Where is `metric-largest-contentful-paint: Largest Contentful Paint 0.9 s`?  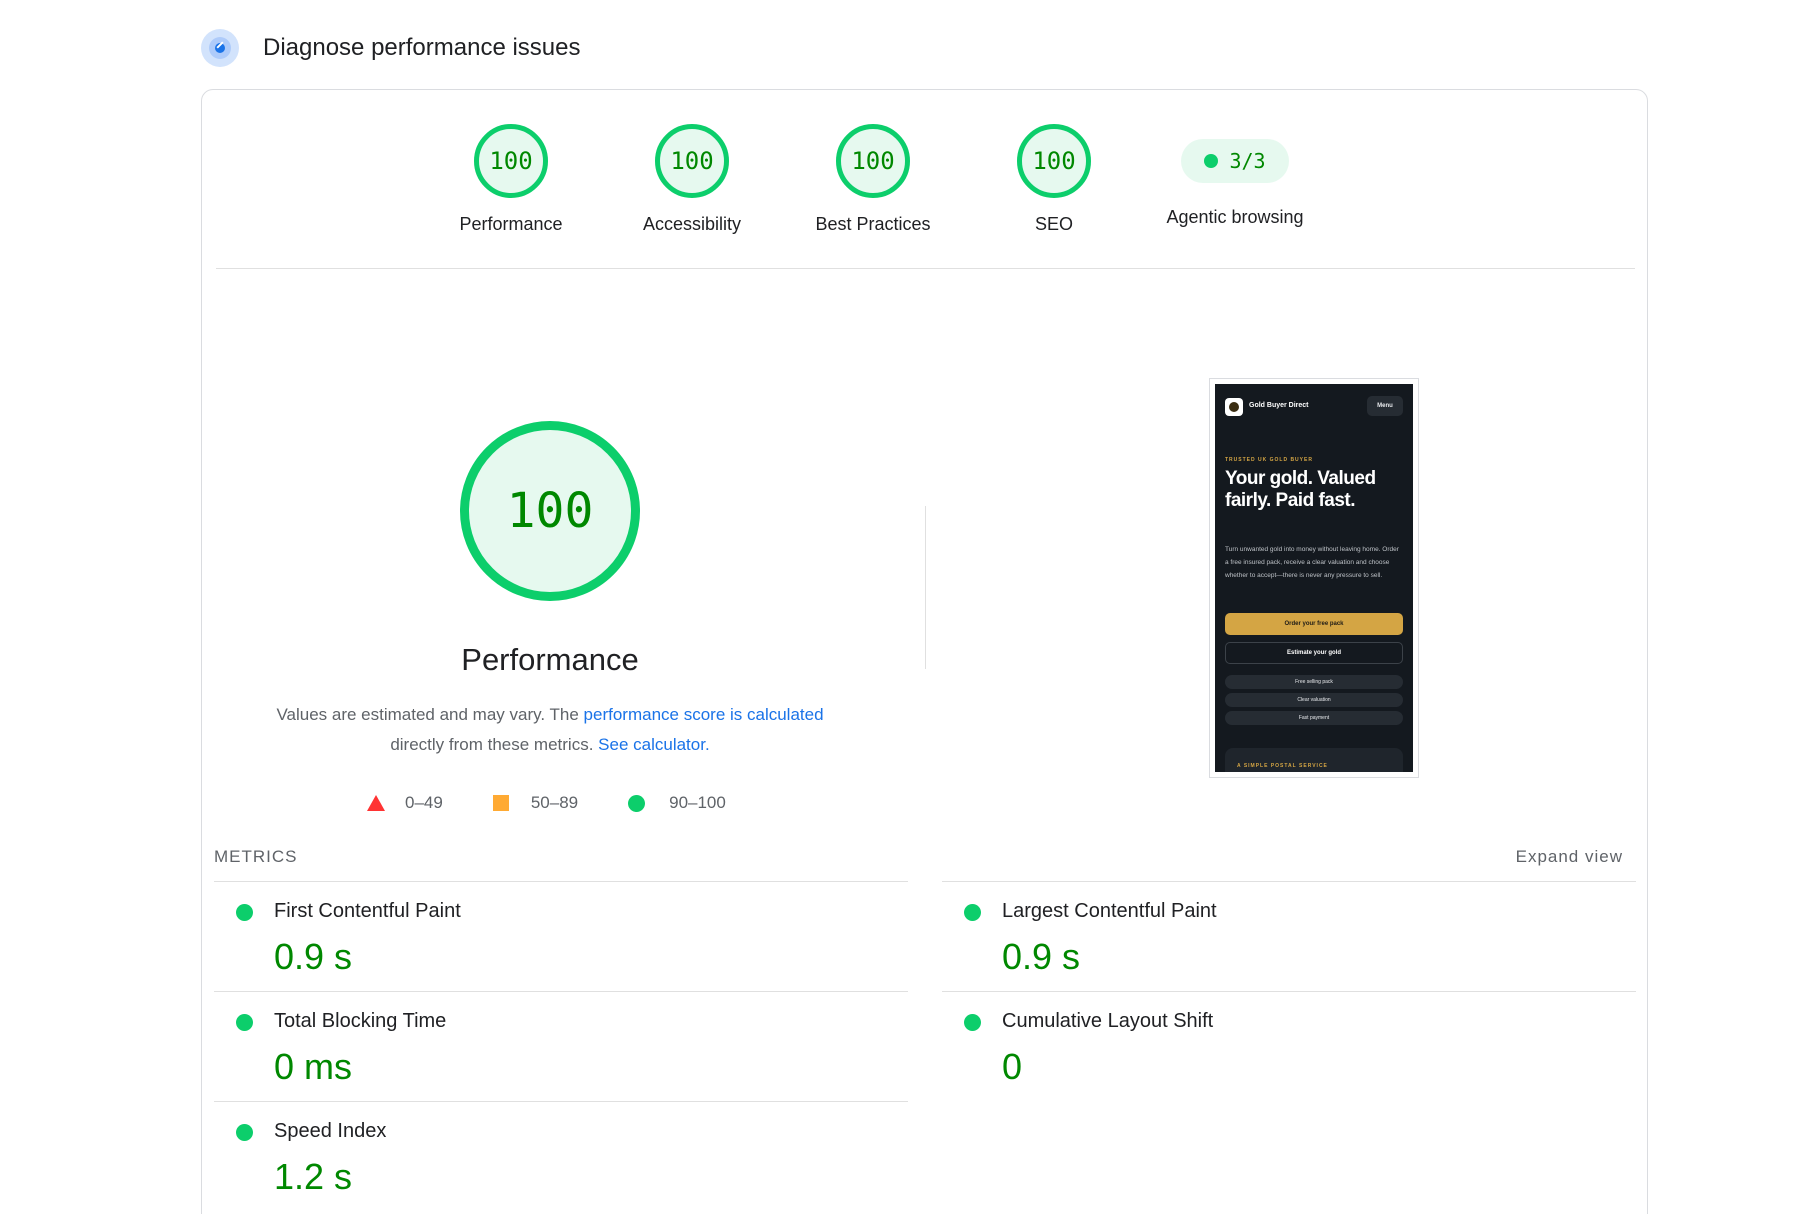
metric-largest-contentful-paint: Largest Contentful Paint 0.9 s is located at coordinates (1289, 936).